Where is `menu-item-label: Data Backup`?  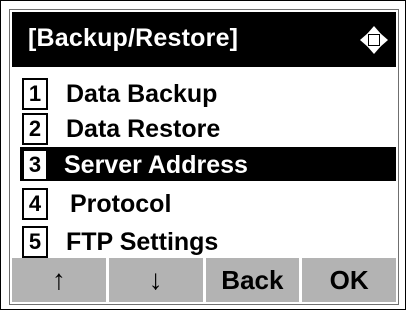
menu-item-label: Data Backup is located at coordinates (142, 94).